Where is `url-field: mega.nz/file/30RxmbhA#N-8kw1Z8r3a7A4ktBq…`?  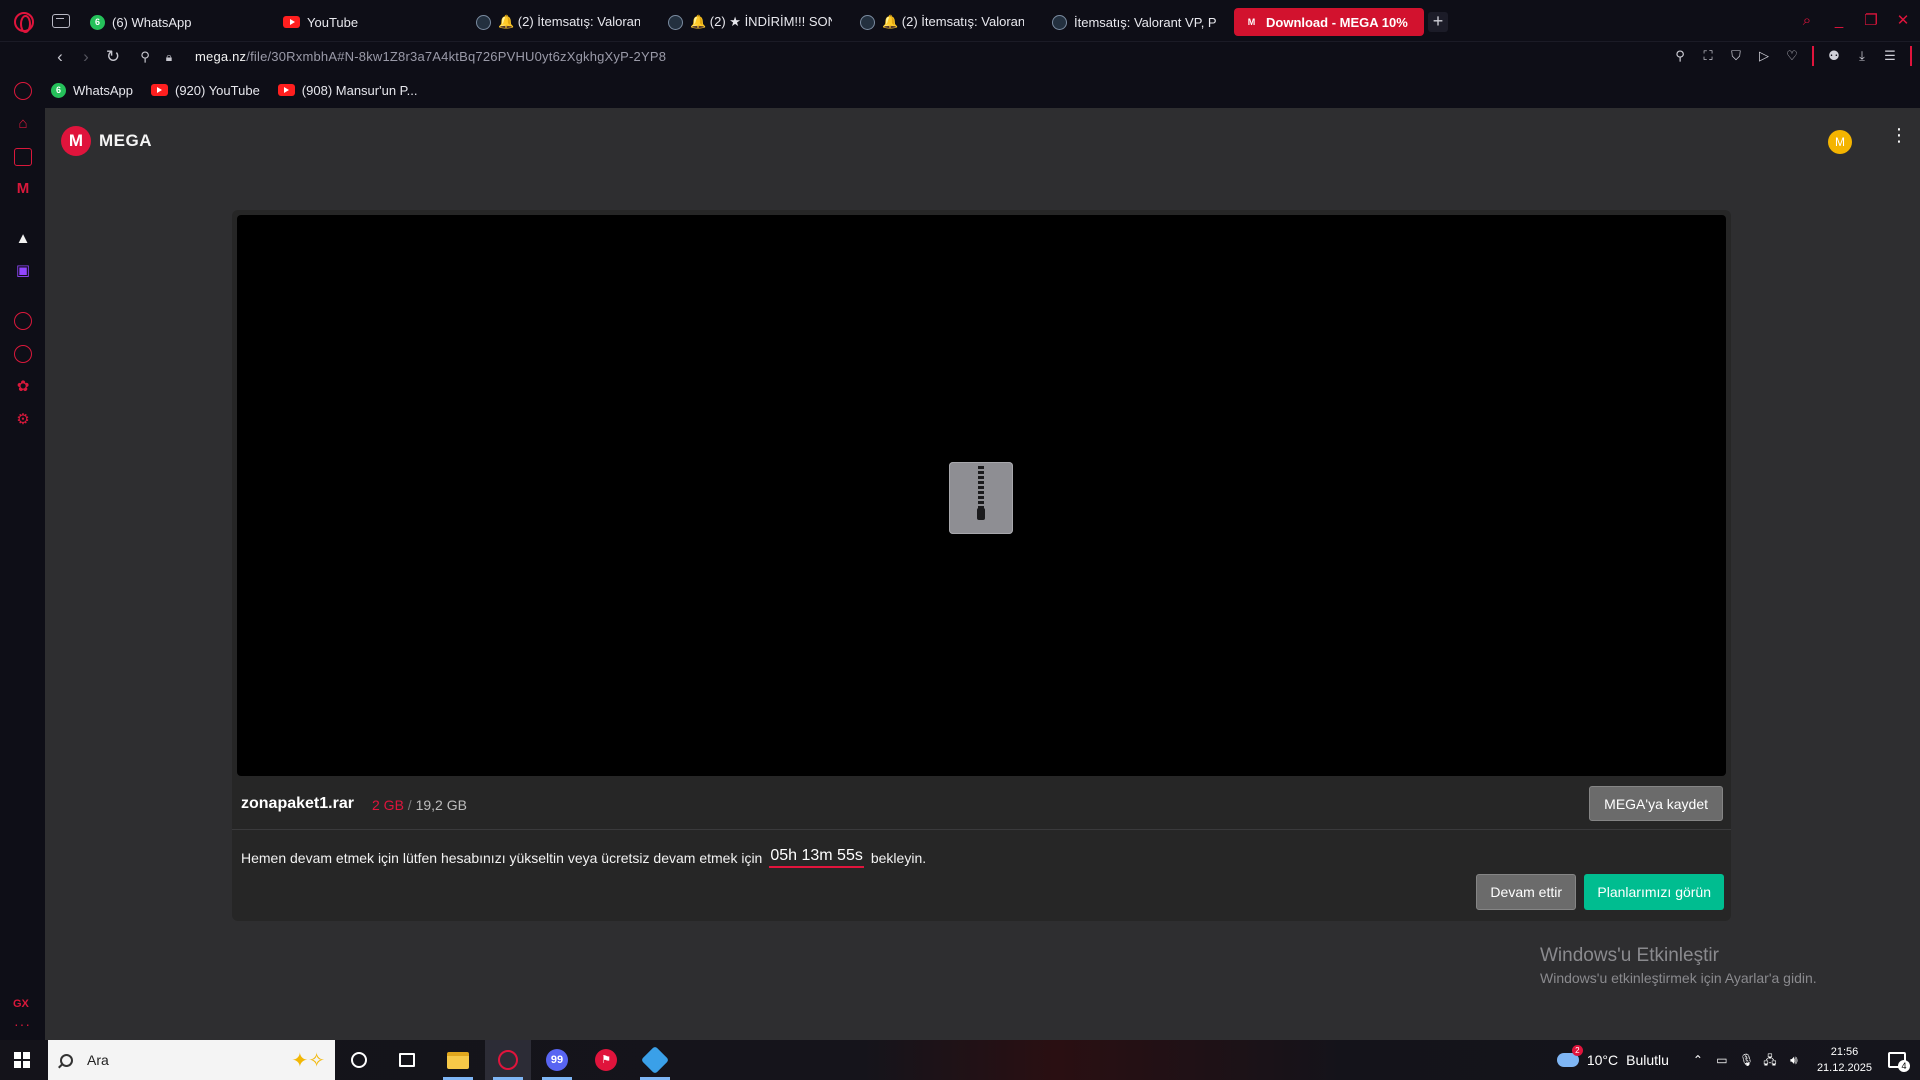 url-field: mega.nz/file/30RxmbhA#N-8kw1Z8r3a7A4ktBq… is located at coordinates (430, 56).